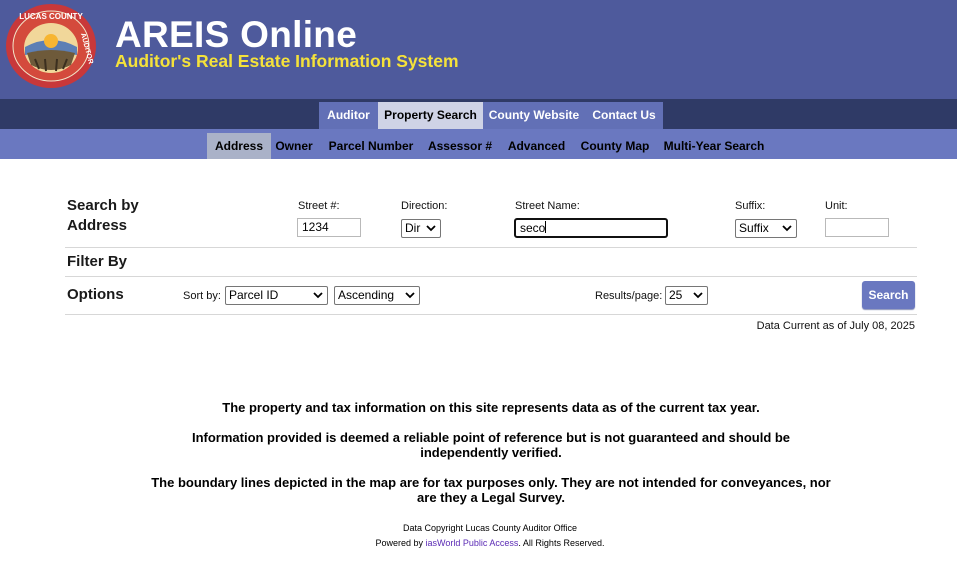 The image size is (957, 579). I want to click on search-button: Search, so click(888, 295).